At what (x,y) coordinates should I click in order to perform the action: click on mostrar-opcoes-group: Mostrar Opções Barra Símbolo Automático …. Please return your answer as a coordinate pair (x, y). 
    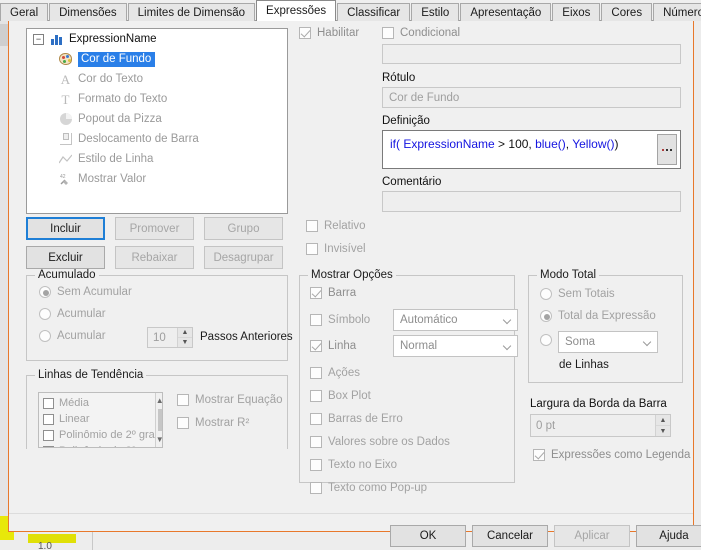
    Looking at the image, I should click on (408, 381).